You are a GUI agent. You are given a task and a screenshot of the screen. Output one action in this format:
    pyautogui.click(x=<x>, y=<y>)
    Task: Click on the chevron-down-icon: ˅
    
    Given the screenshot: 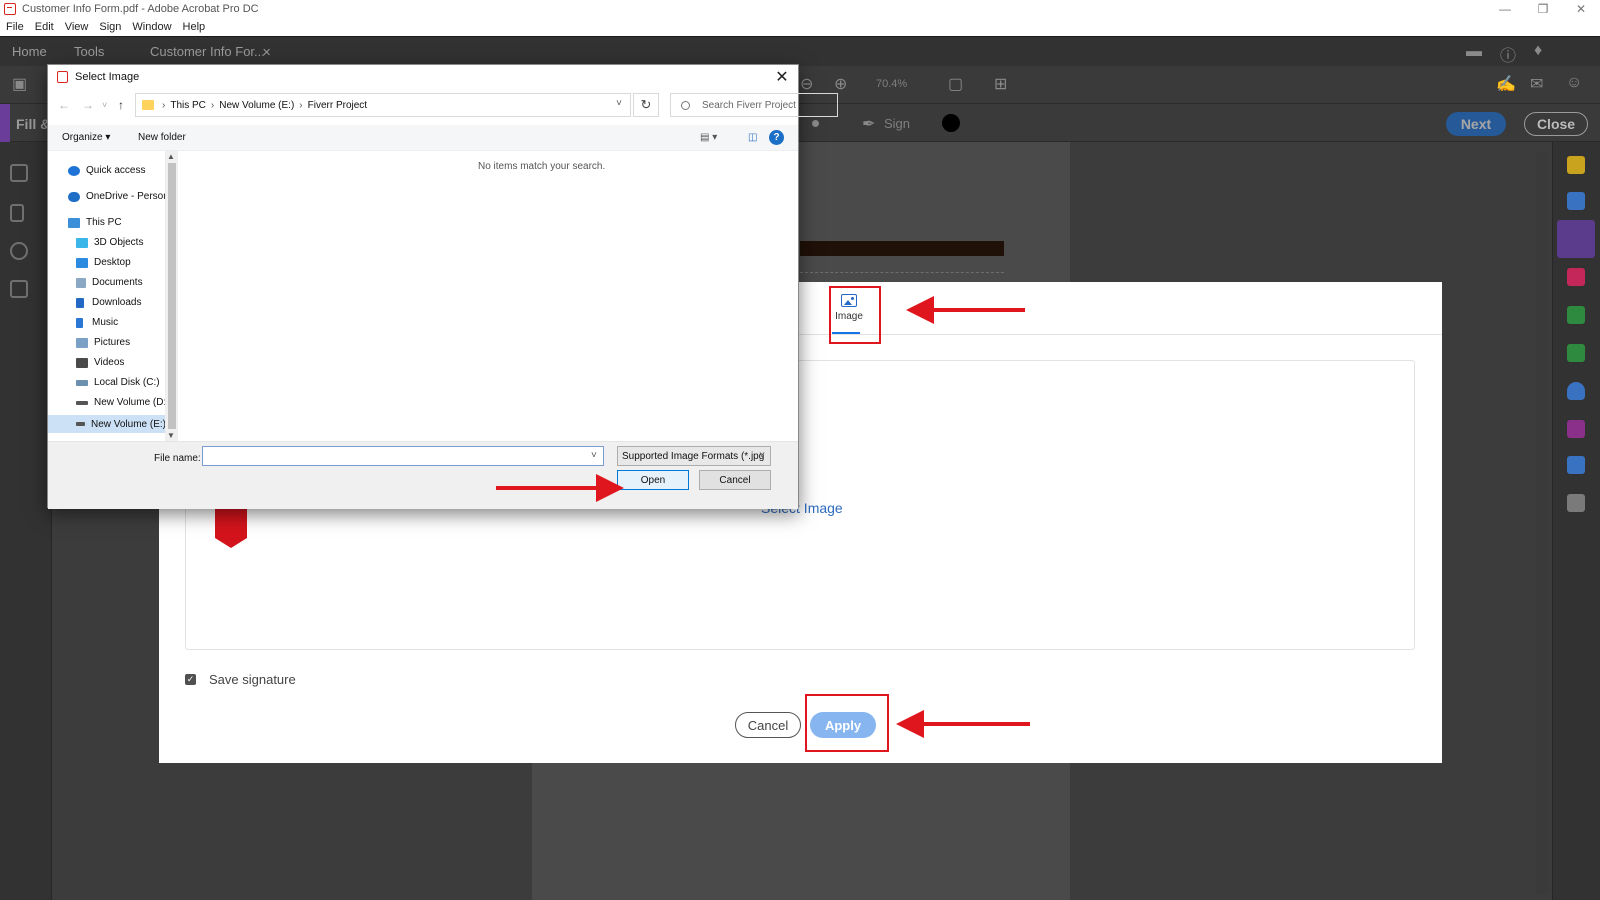 What is the action you would take?
    pyautogui.click(x=762, y=455)
    